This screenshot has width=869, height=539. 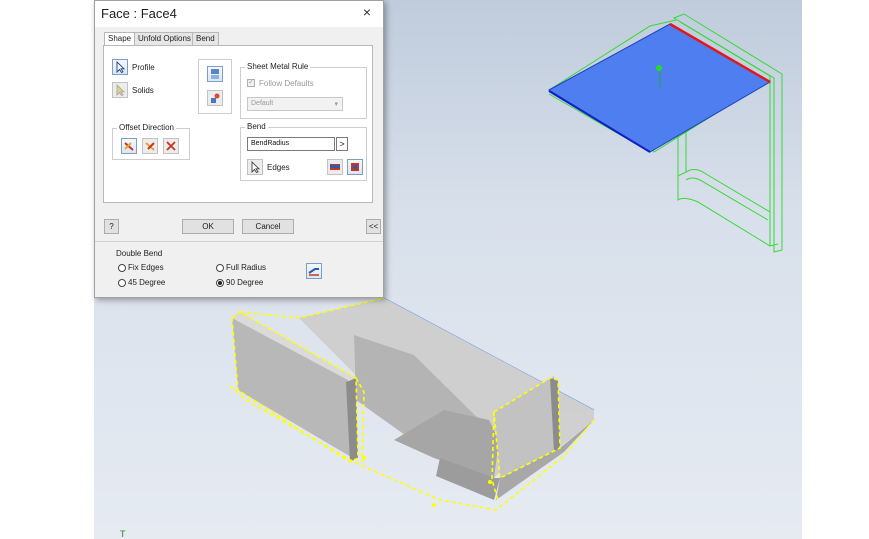 I want to click on double-bend-fix-edges-radio, so click(x=122, y=268).